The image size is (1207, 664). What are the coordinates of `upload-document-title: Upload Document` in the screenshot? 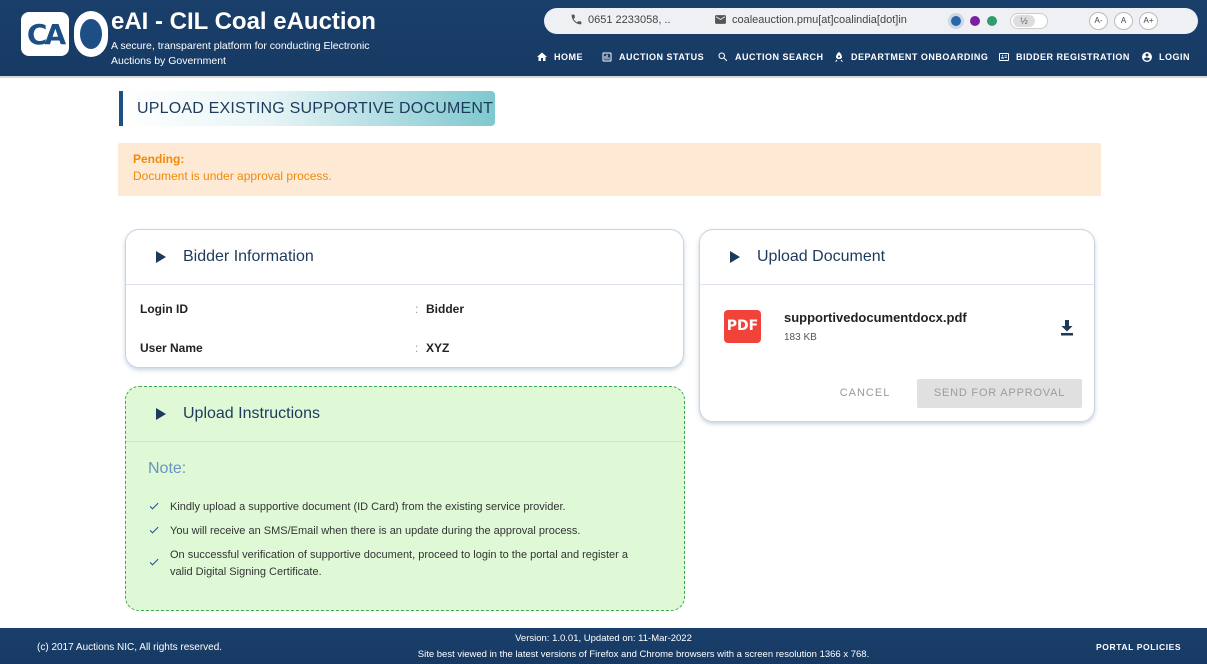 It's located at (821, 256).